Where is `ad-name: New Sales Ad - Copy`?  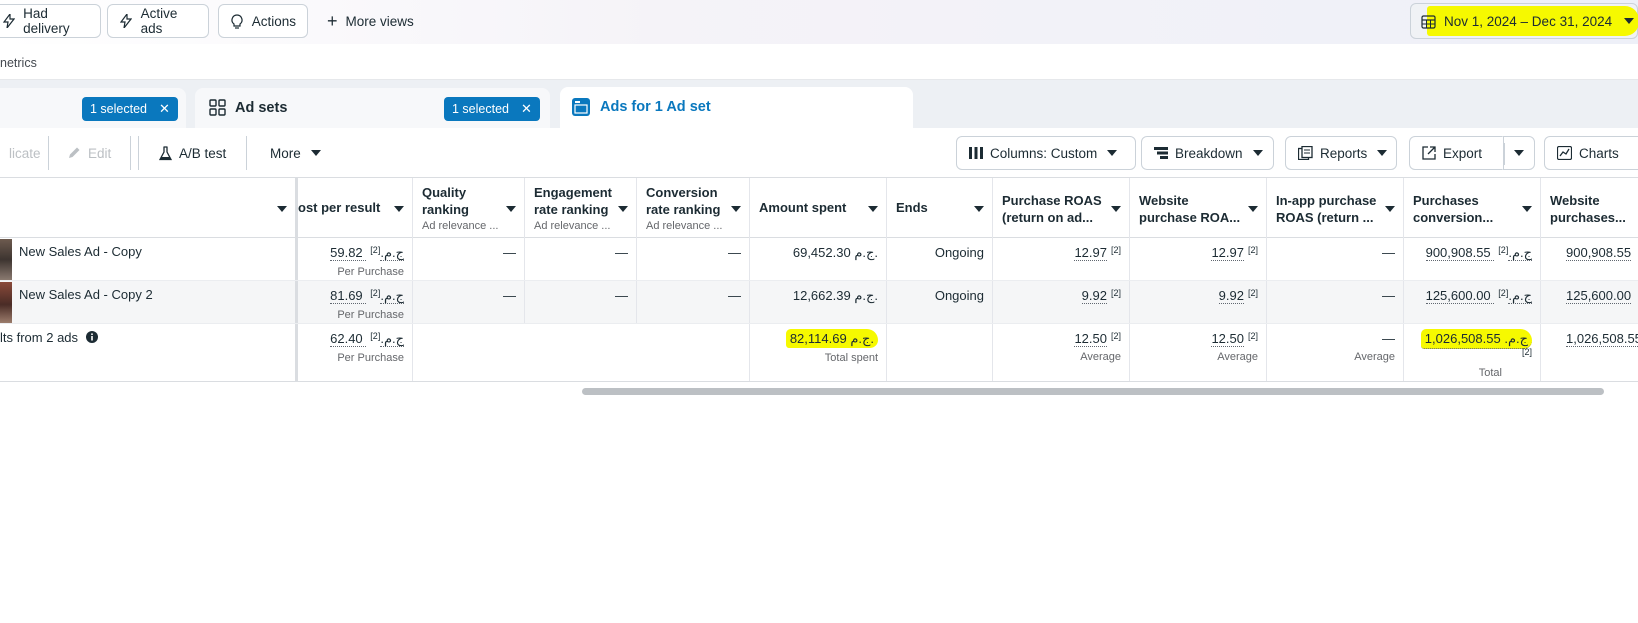 ad-name: New Sales Ad - Copy is located at coordinates (80, 251).